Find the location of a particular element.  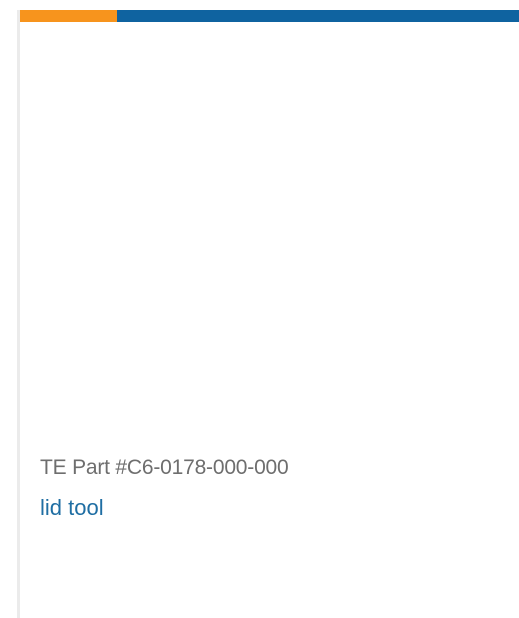

accent-bar-orange-segment is located at coordinates (68, 16).